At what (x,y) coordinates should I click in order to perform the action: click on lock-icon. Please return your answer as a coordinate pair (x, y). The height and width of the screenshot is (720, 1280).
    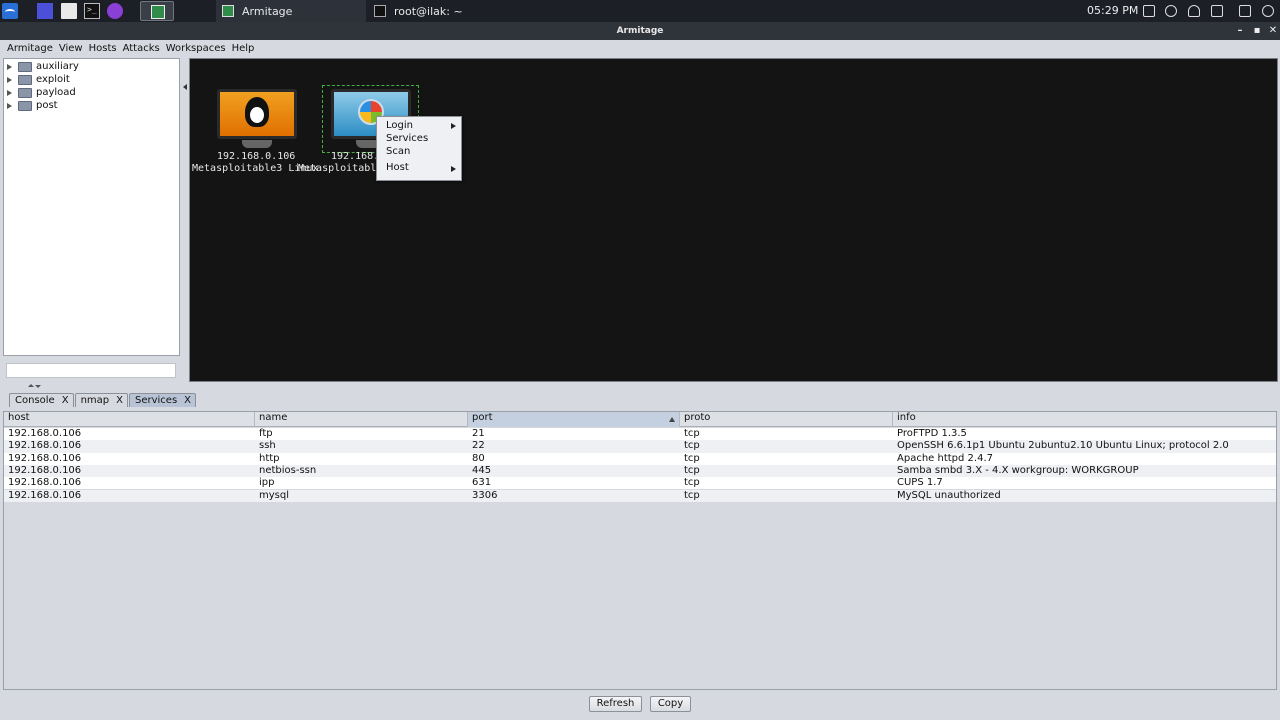
    Looking at the image, I should click on (1245, 11).